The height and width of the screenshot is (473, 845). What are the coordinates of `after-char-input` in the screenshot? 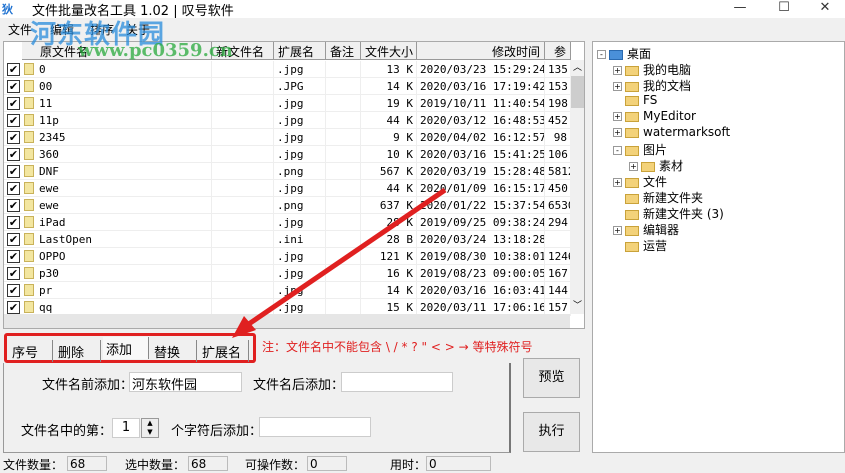 It's located at (315, 427).